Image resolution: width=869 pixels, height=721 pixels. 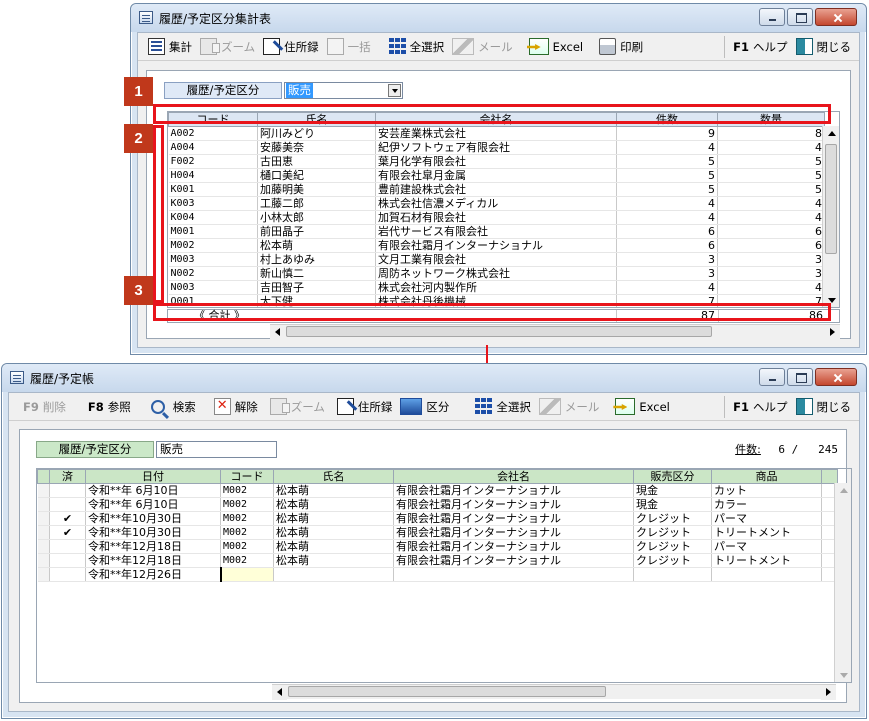 I want to click on delete-button: F9 削除, so click(x=44, y=407).